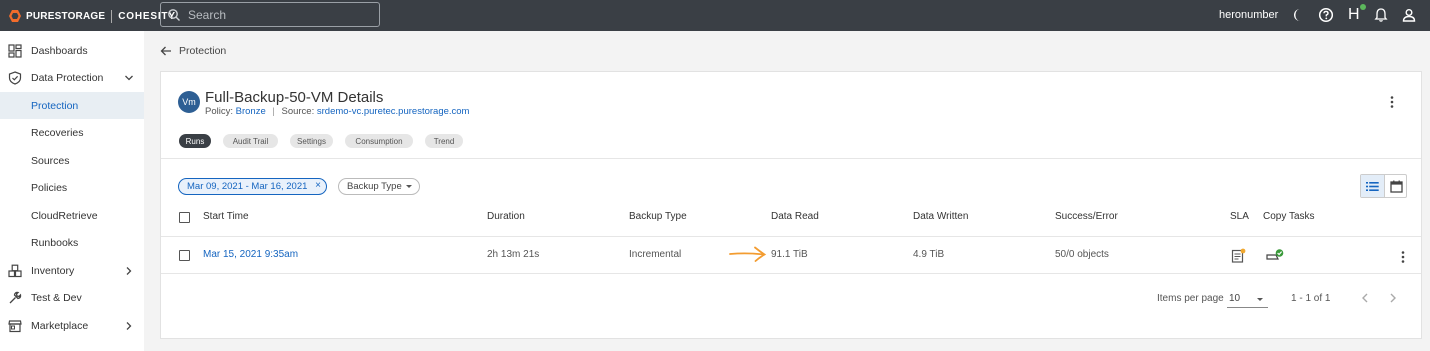 This screenshot has height=351, width=1430. Describe the element at coordinates (791, 273) in the screenshot. I see `table-row-divider` at that location.